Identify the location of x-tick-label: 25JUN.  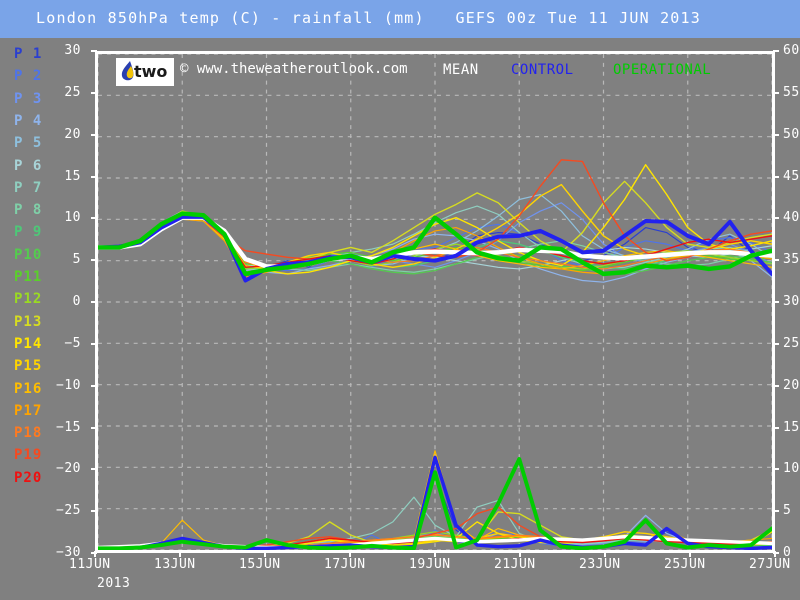
(685, 564).